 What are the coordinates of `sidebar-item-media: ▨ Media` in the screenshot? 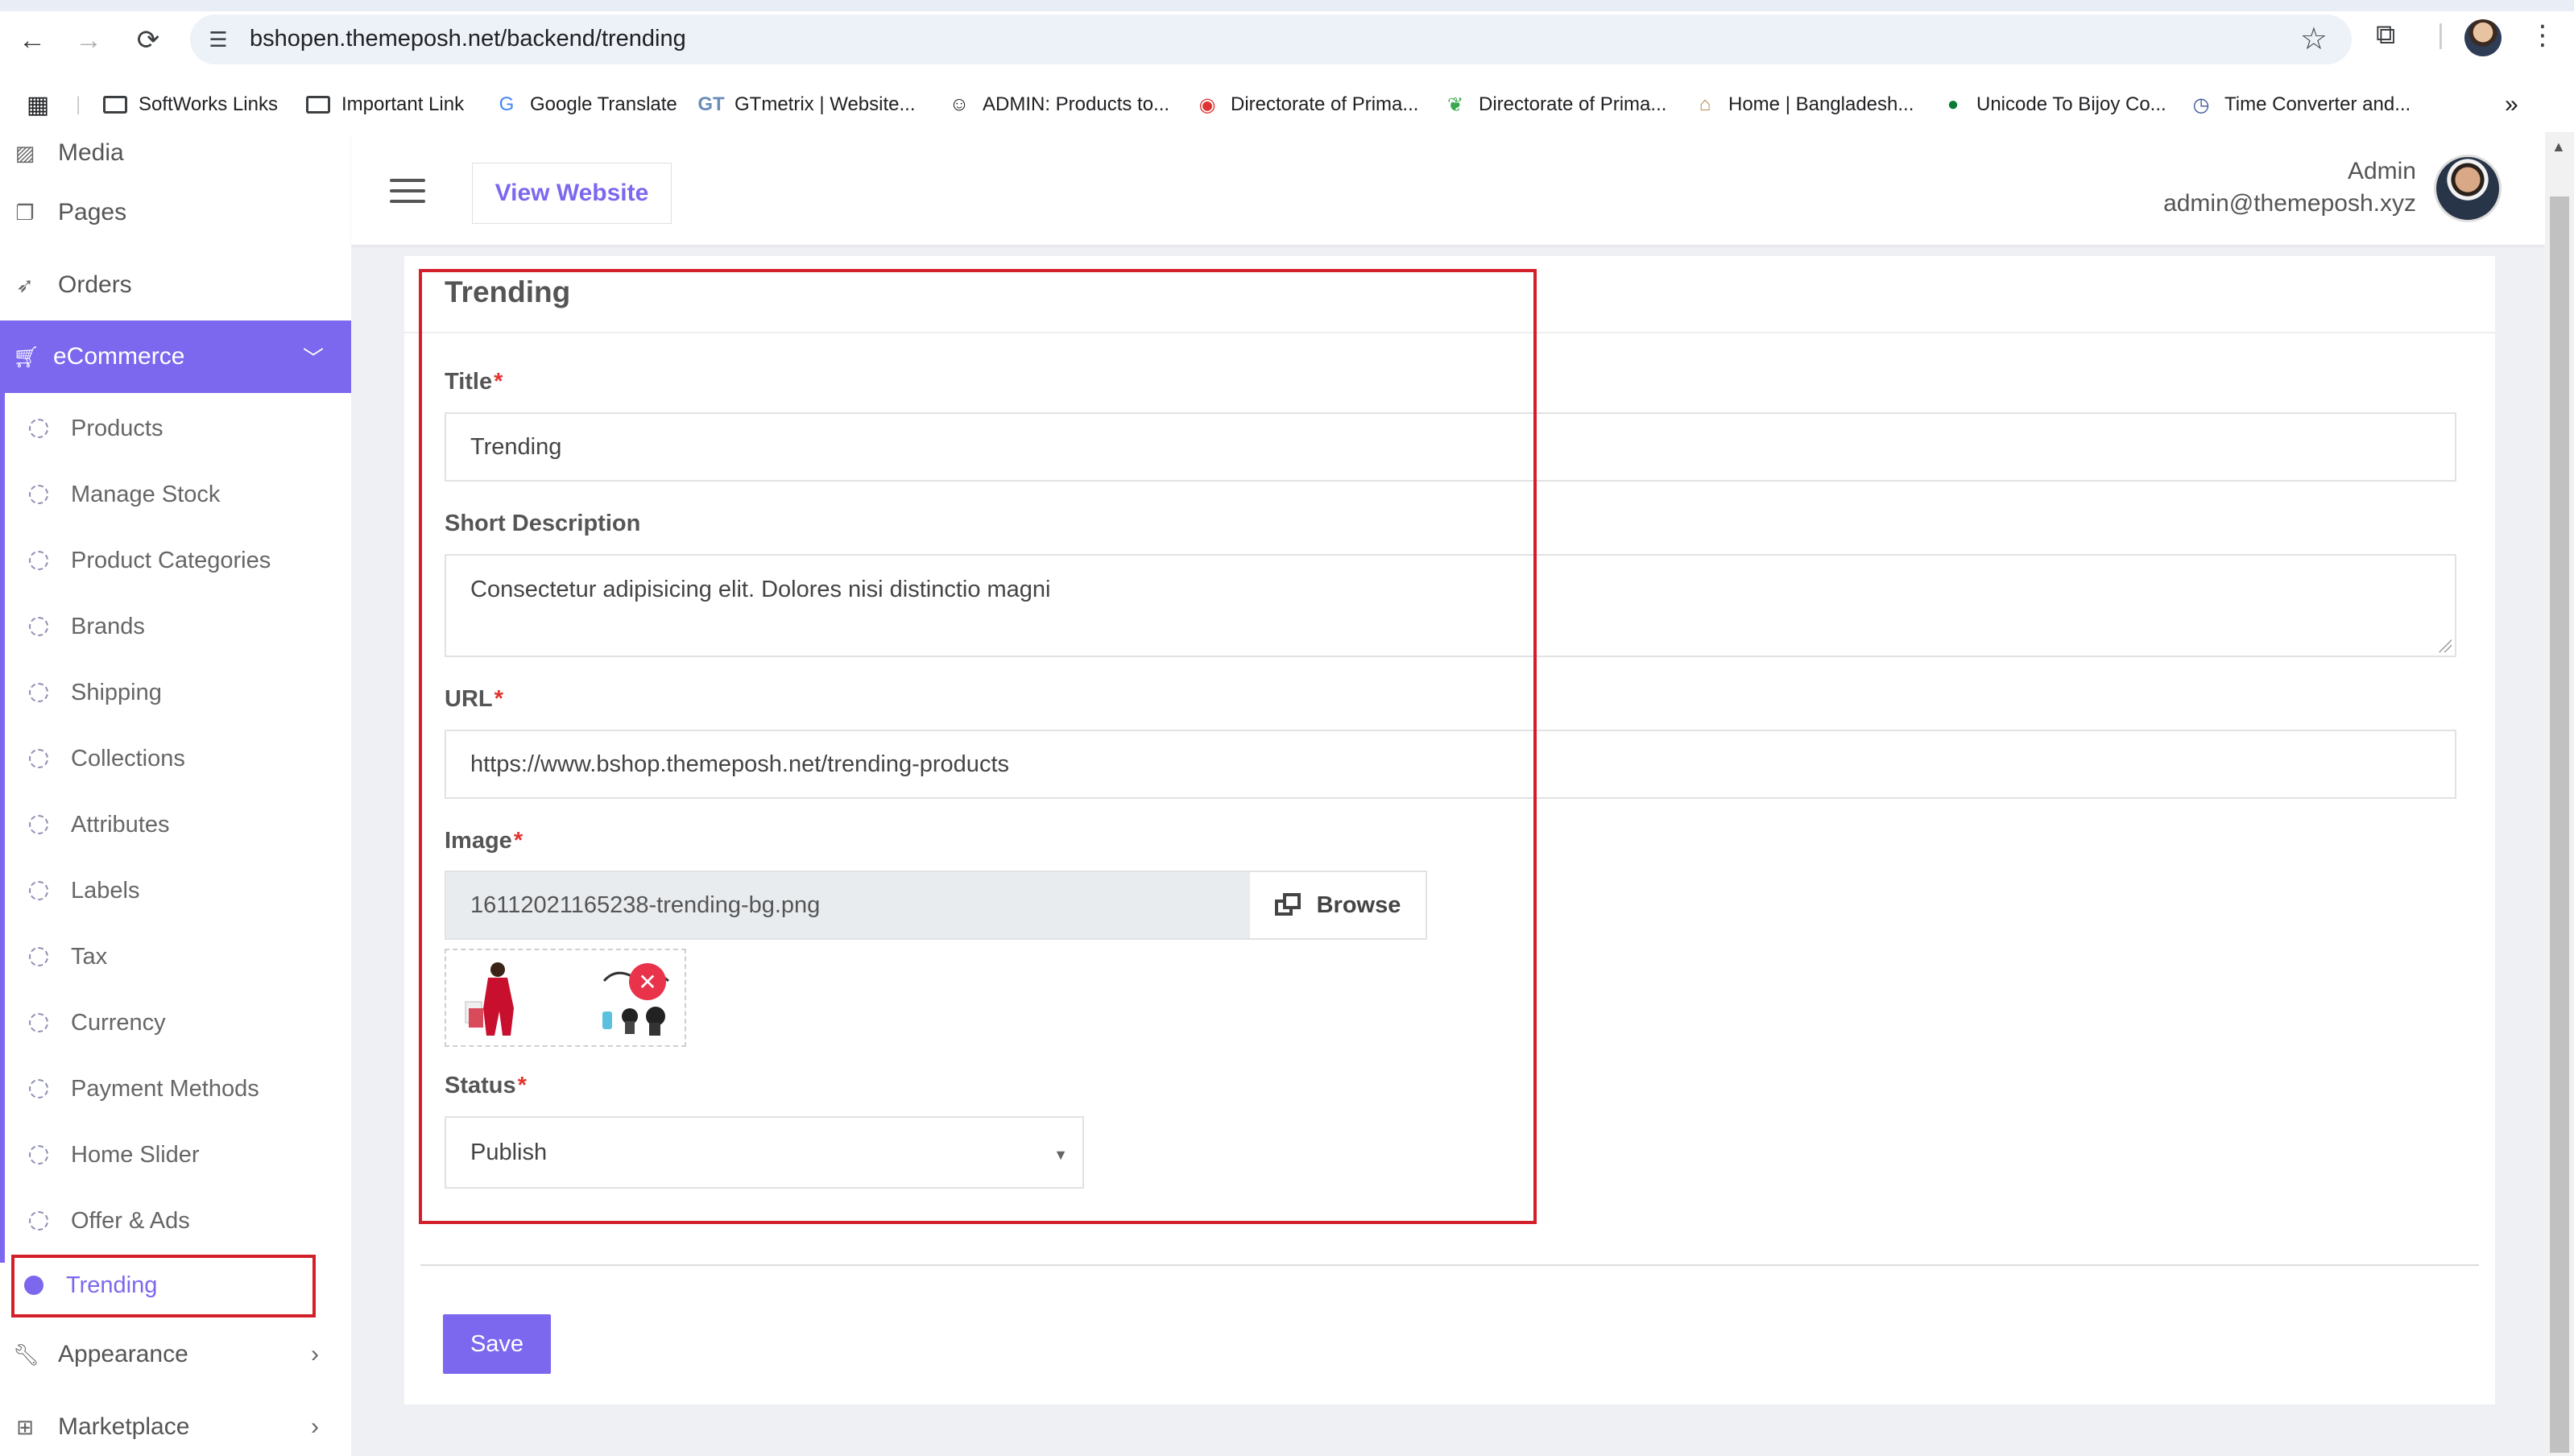 It's located at (176, 158).